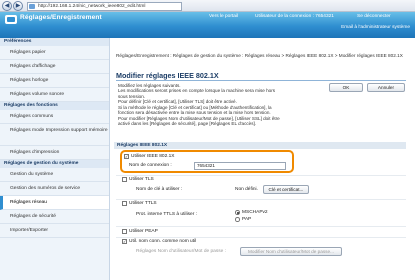 The width and height of the screenshot is (415, 280). I want to click on printer-icon, so click(11, 19).